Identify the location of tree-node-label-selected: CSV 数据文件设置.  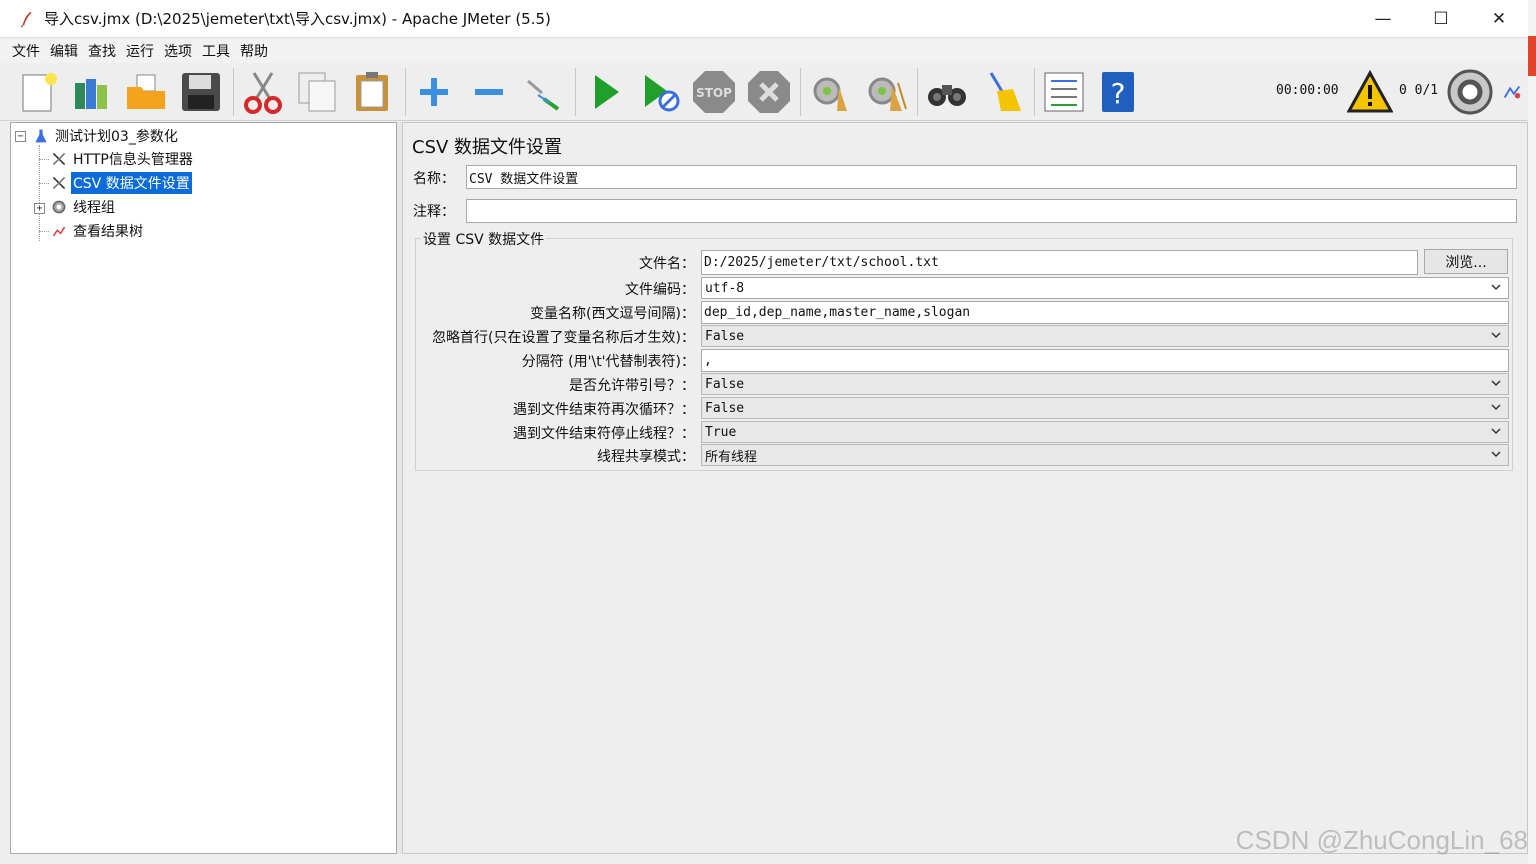
(131, 183).